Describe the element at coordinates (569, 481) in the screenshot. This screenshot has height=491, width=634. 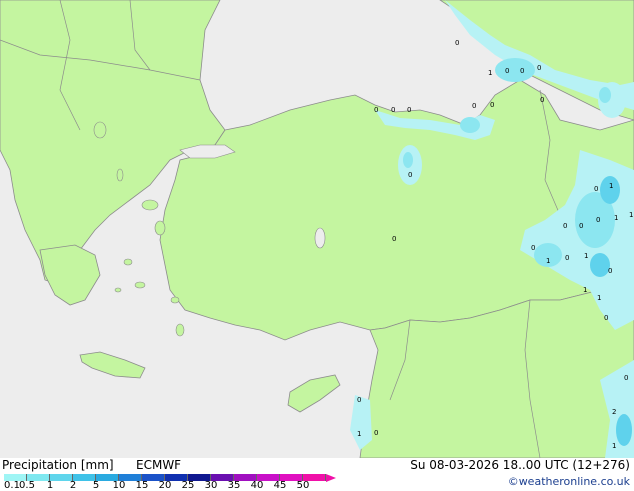
I see `credit-link: ©weatheronline.co.uk` at that location.